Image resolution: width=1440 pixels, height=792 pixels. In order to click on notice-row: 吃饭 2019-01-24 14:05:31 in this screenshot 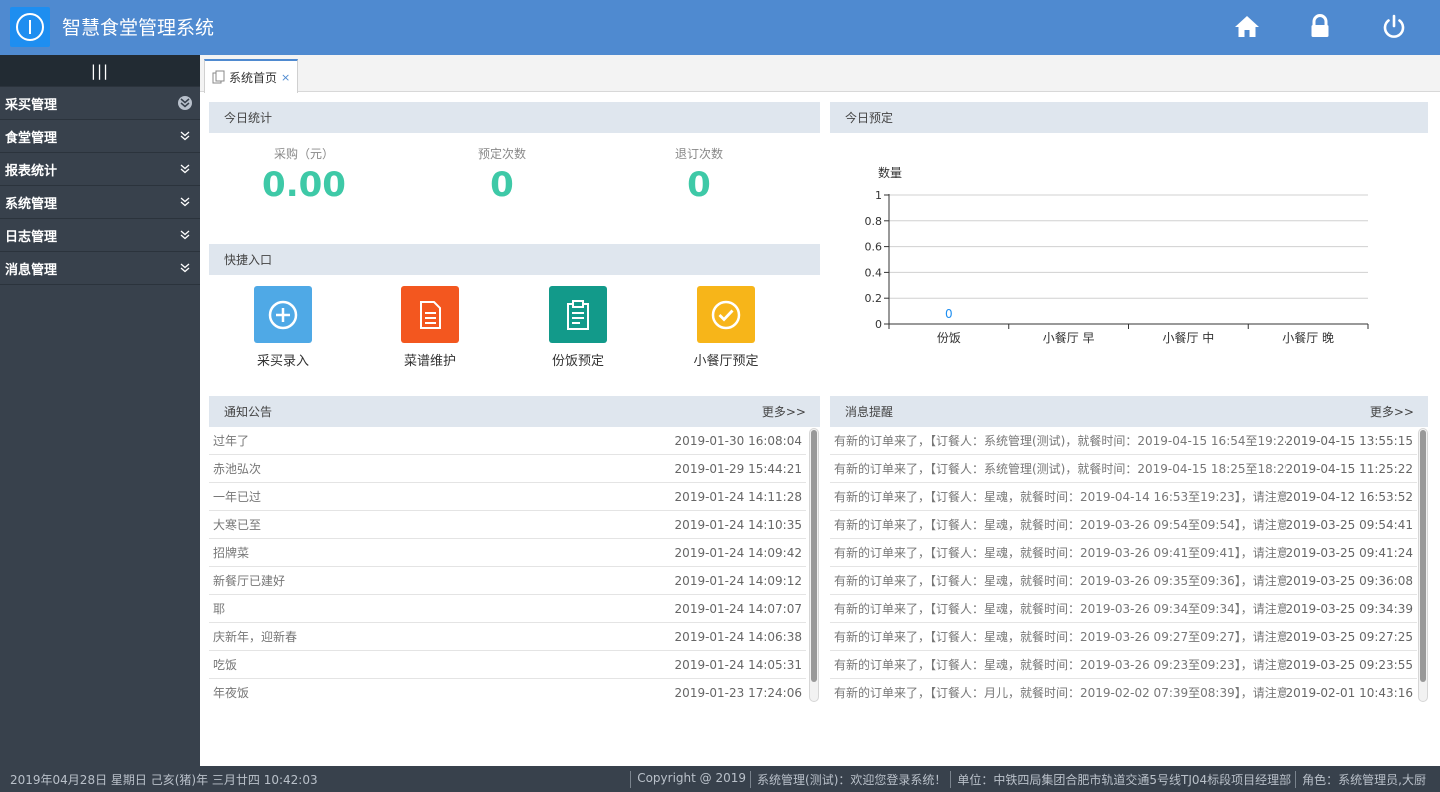, I will do `click(507, 665)`.